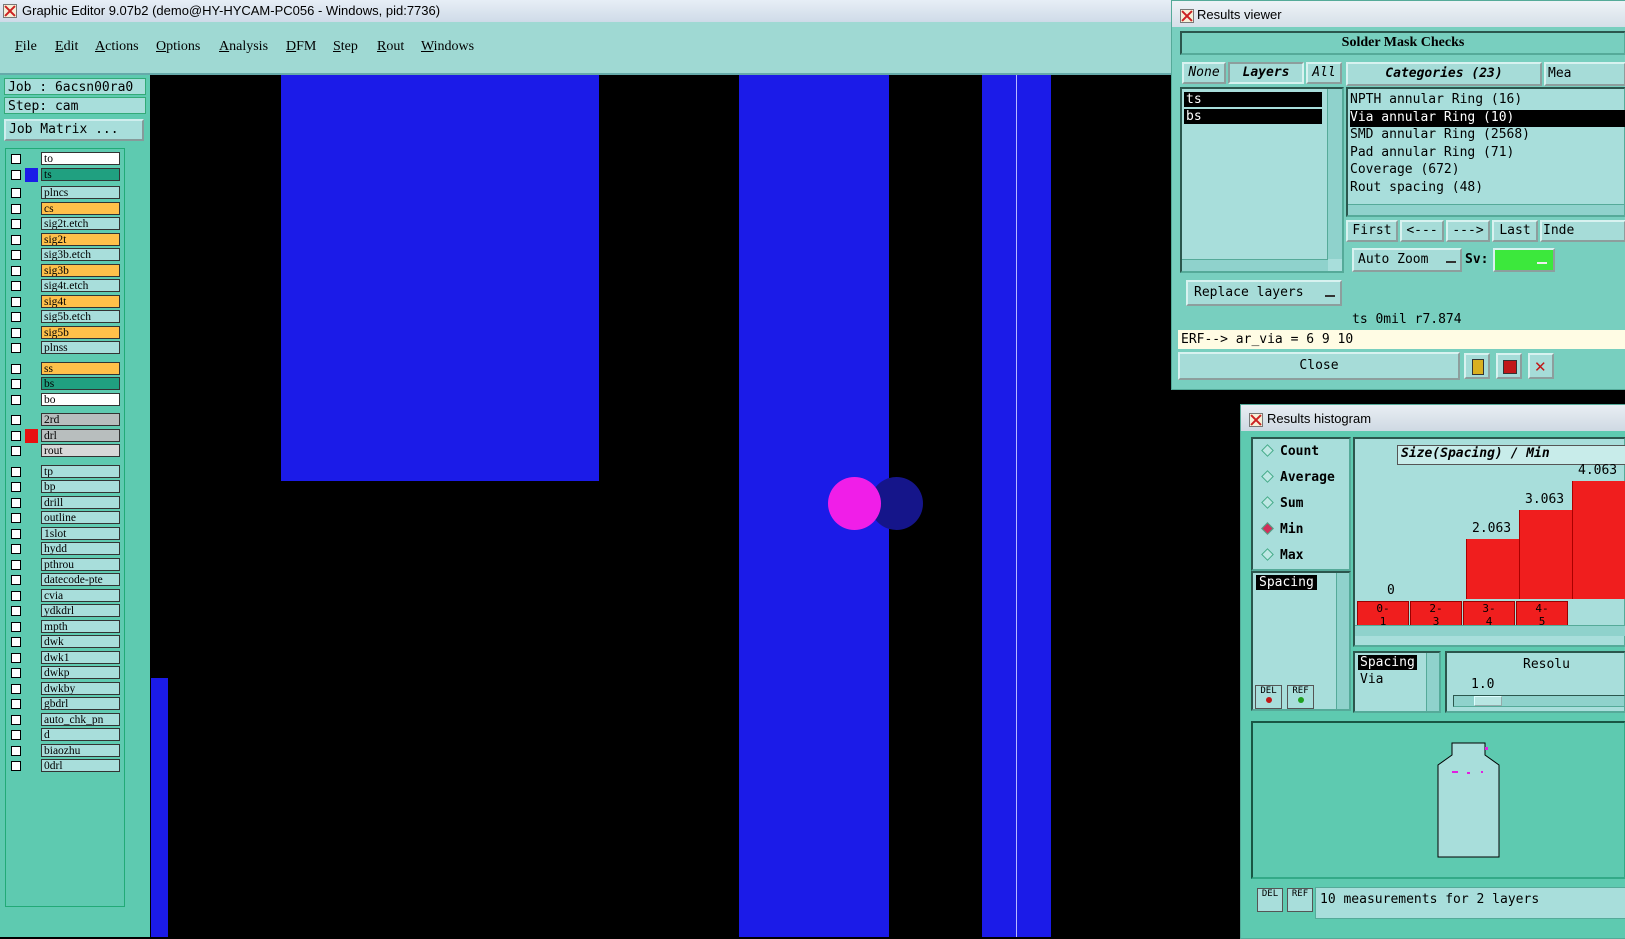 This screenshot has height=939, width=1625. Describe the element at coordinates (1264, 293) in the screenshot. I see `replace-layers-dropdown: Replace layers` at that location.